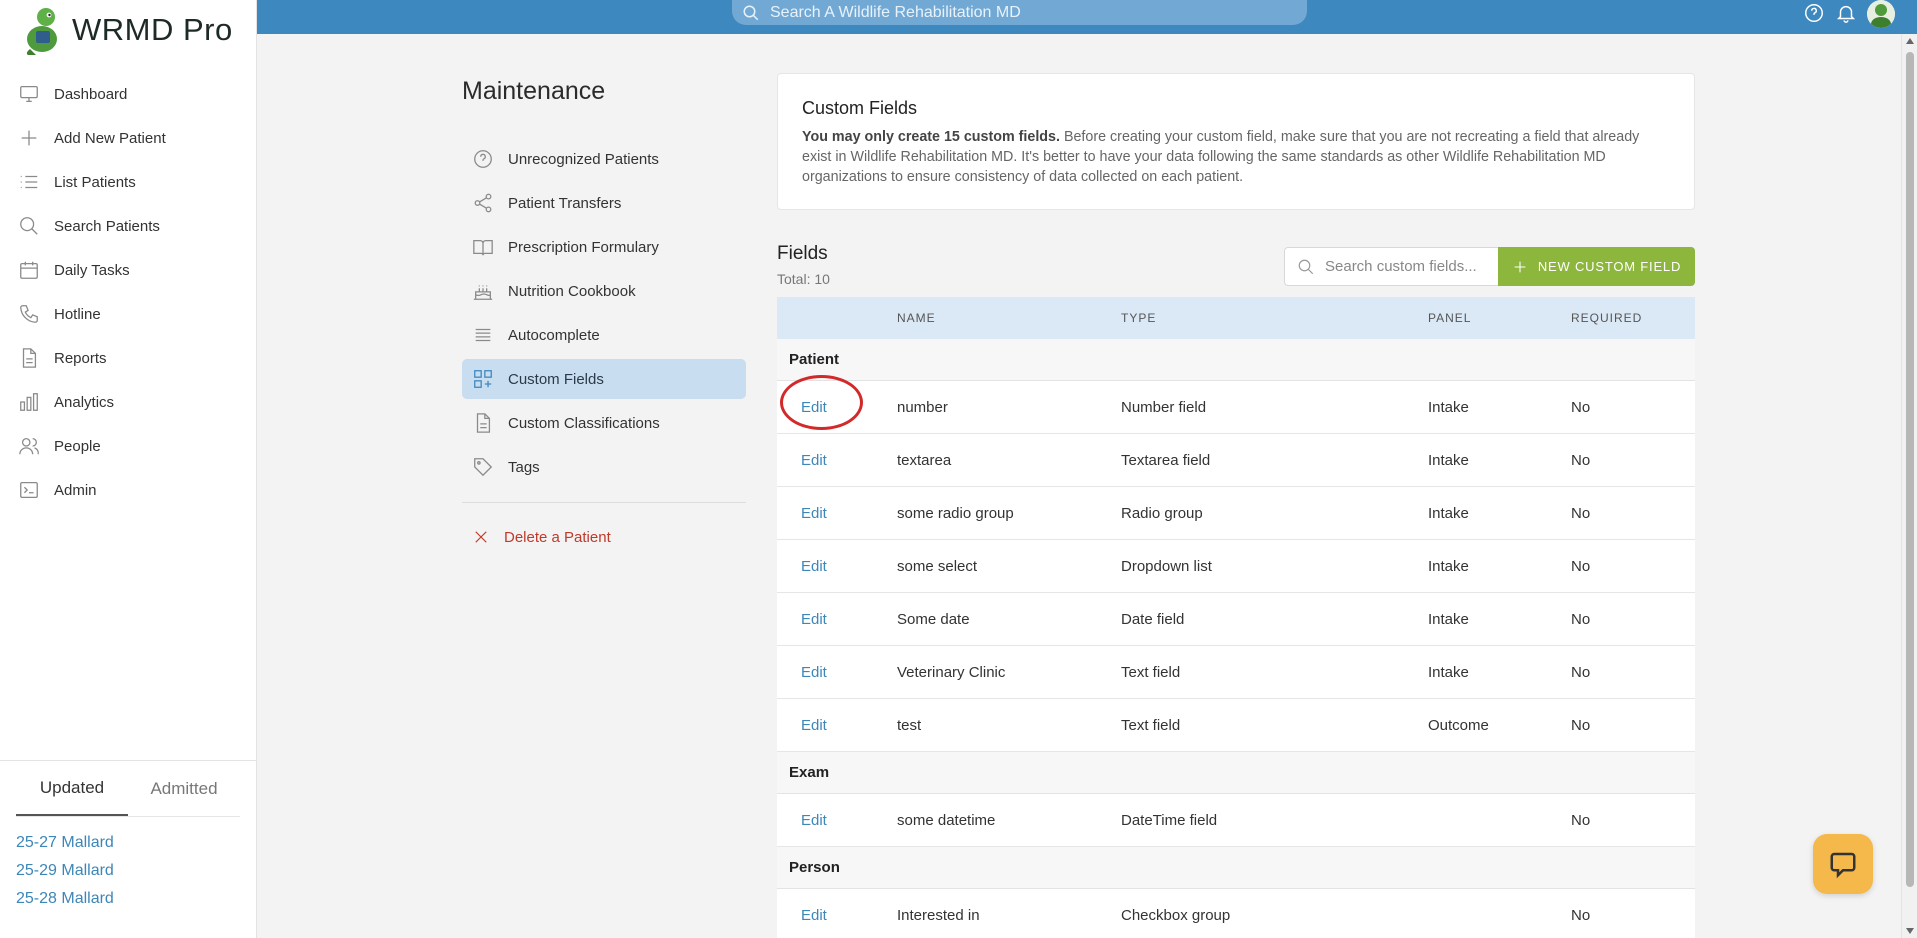 This screenshot has width=1917, height=938. What do you see at coordinates (802, 253) in the screenshot?
I see `fields-title: Fields` at bounding box center [802, 253].